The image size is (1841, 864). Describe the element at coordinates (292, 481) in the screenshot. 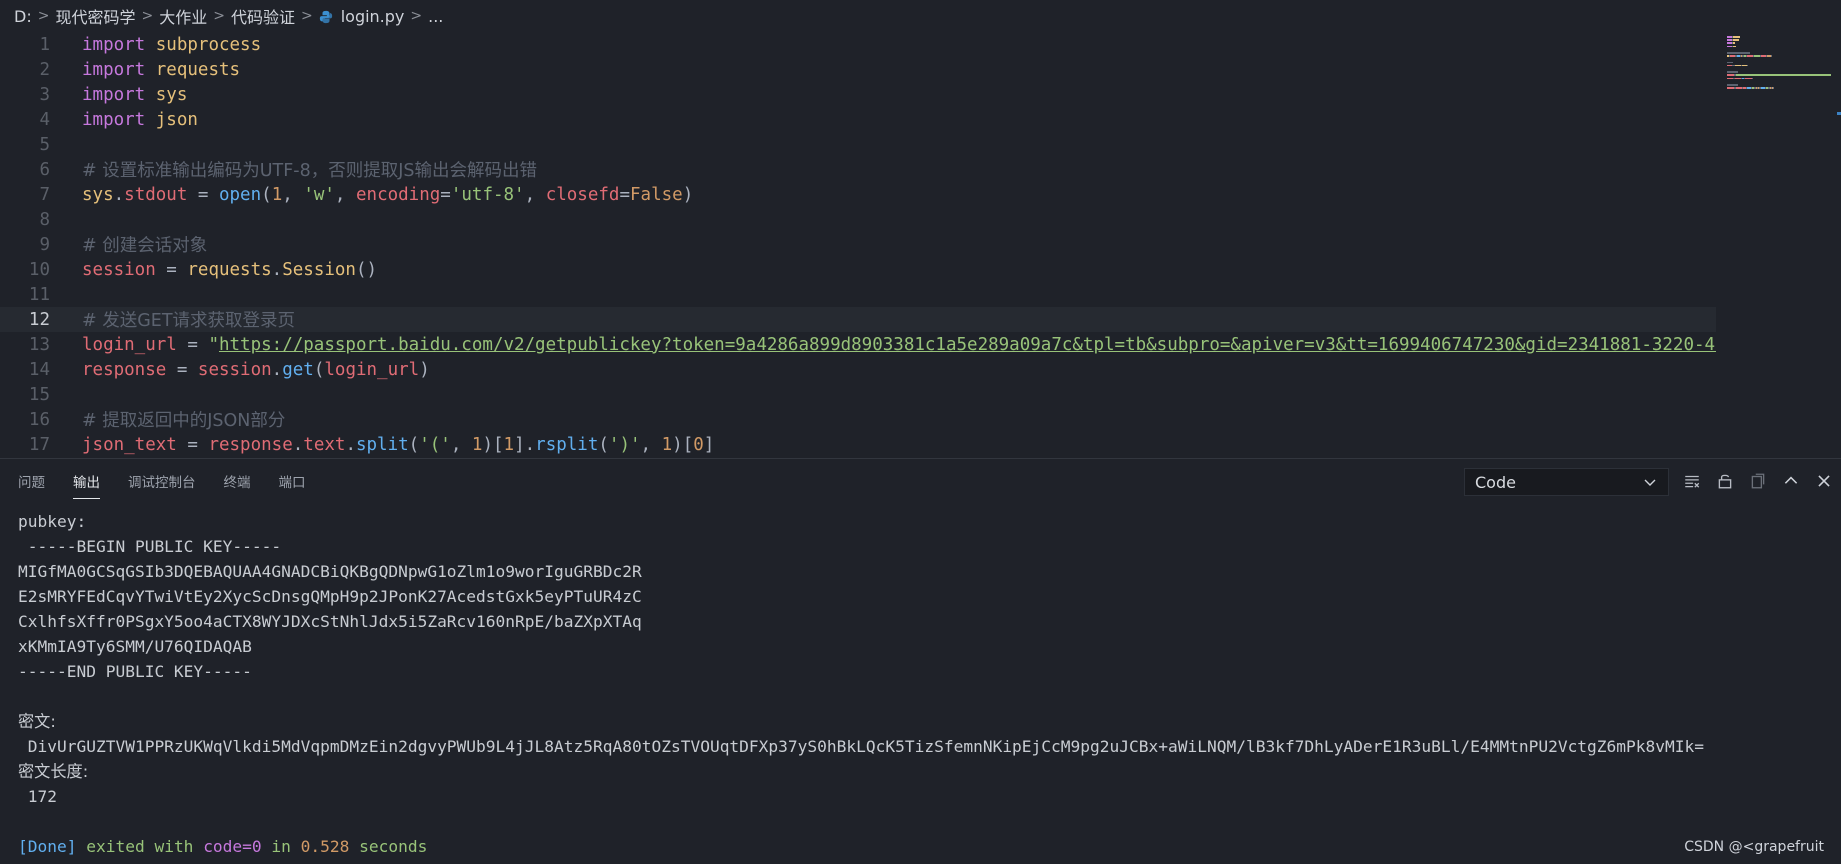

I see `tab-ports: 端口` at that location.